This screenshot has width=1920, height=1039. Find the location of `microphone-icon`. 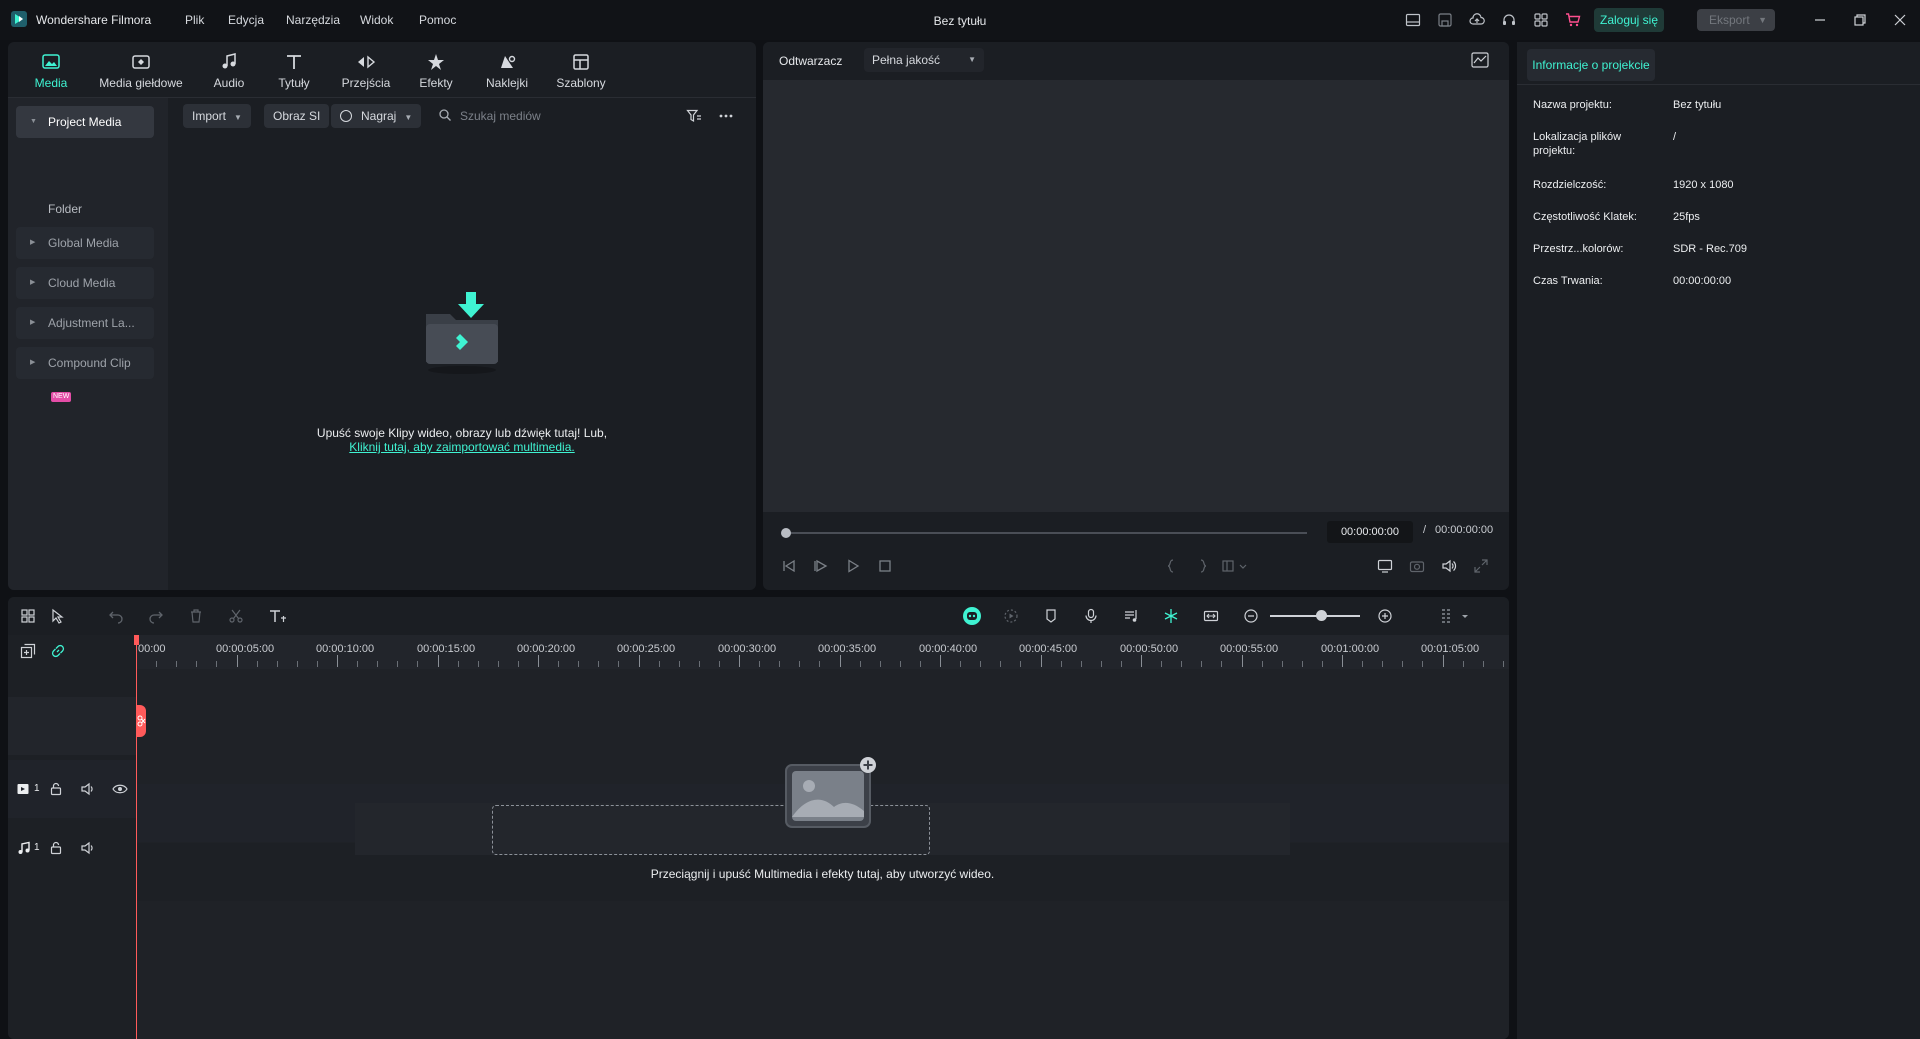

microphone-icon is located at coordinates (1091, 616).